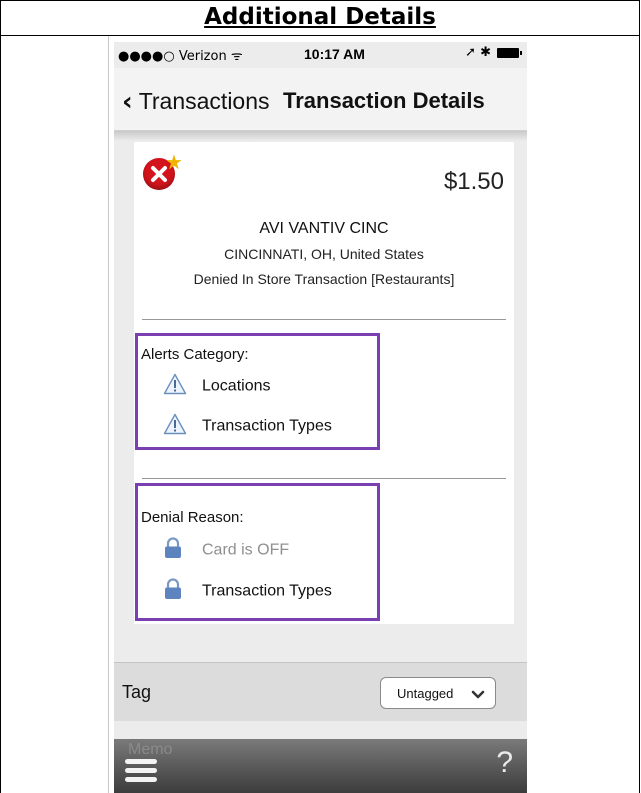 The width and height of the screenshot is (641, 793). What do you see at coordinates (236, 386) in the screenshot?
I see `alert-item-label: Locations` at bounding box center [236, 386].